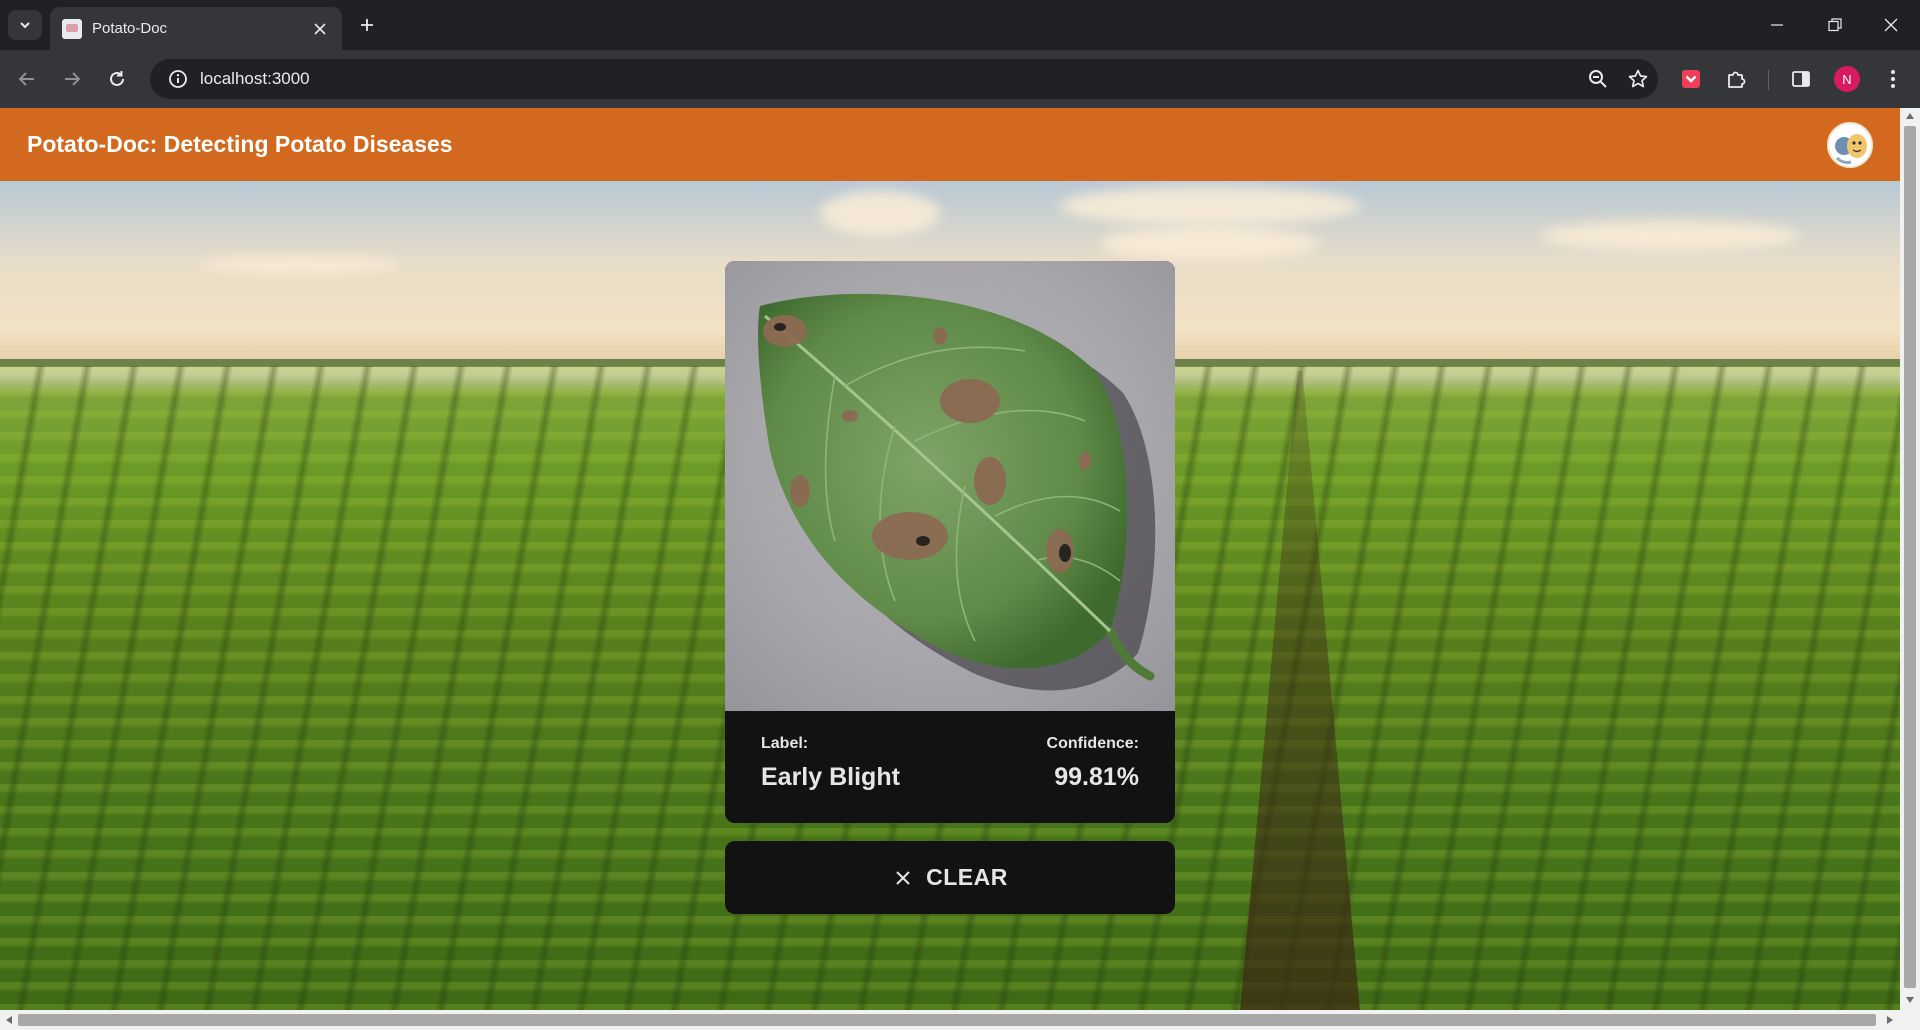 The width and height of the screenshot is (1920, 1030). I want to click on info-icon, so click(178, 79).